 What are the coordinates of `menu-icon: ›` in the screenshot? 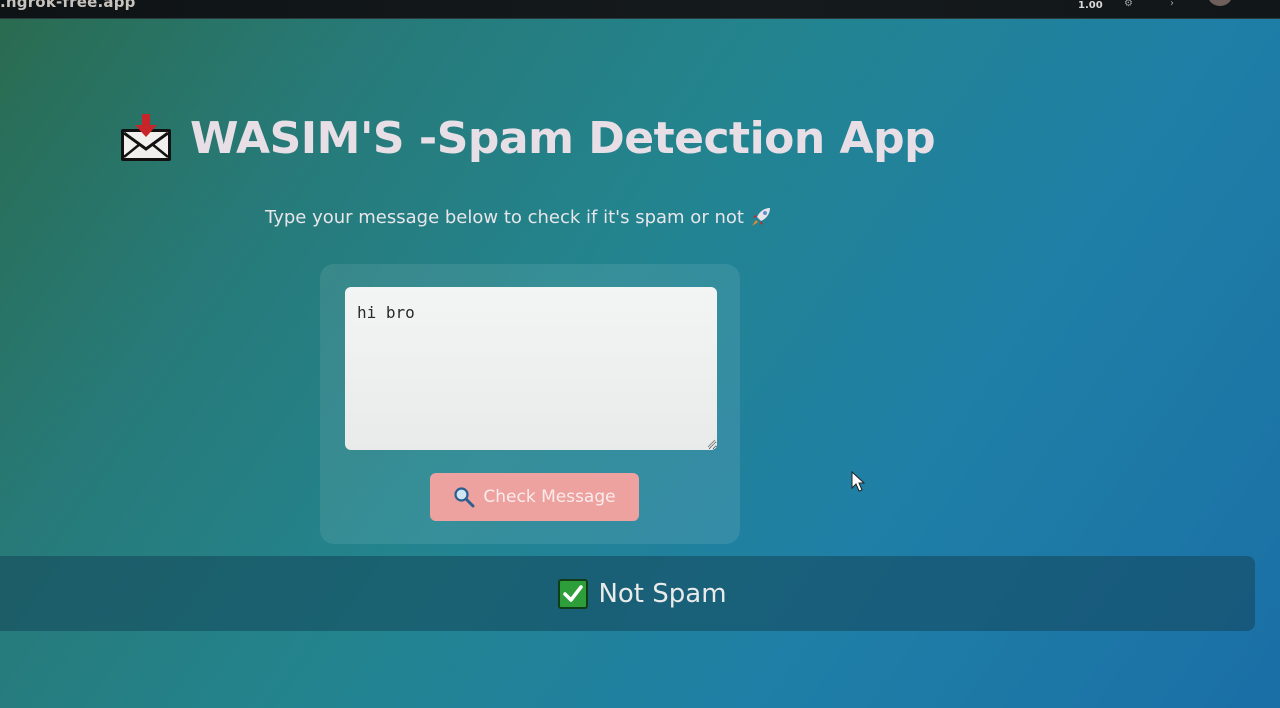 It's located at (1177, 4).